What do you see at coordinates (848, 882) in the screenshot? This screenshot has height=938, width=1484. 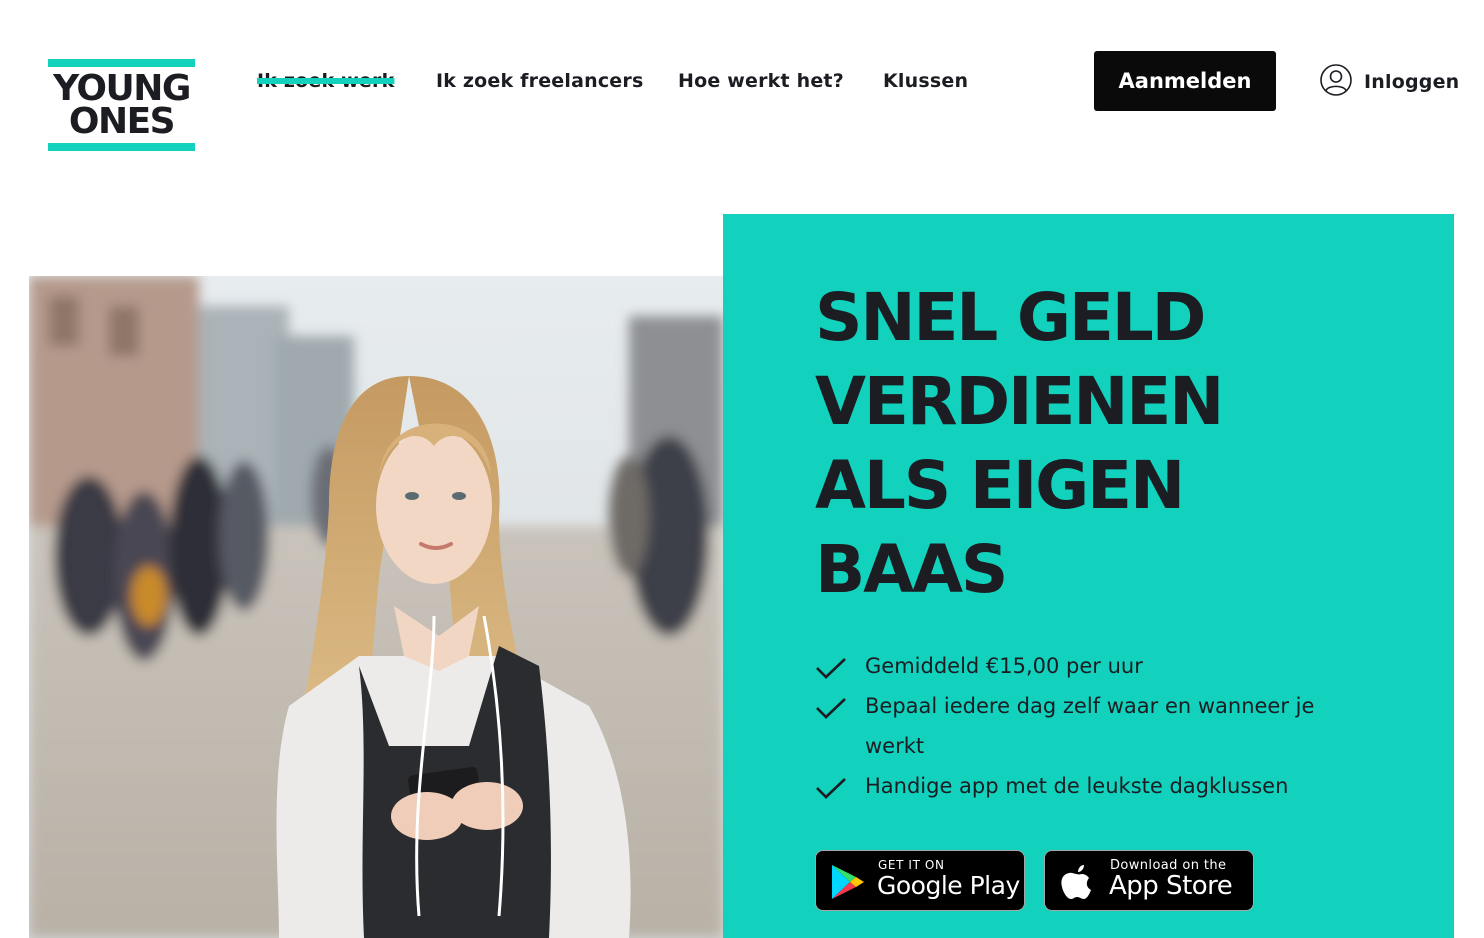 I see `google-play-icon` at bounding box center [848, 882].